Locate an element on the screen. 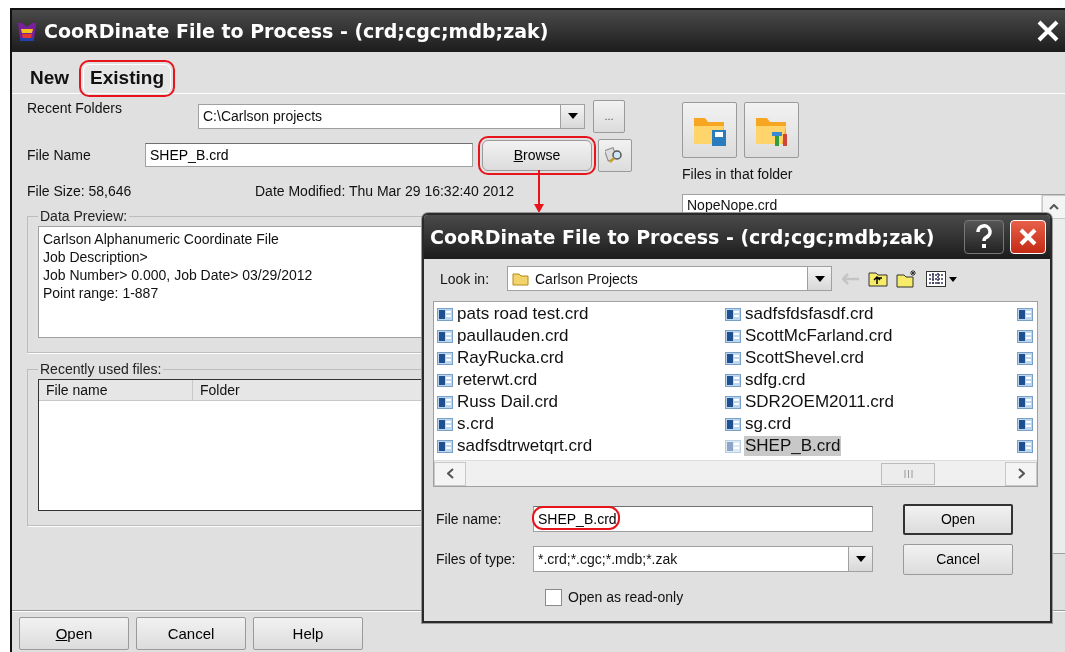 The height and width of the screenshot is (652, 1065). scroll-up-button is located at coordinates (1053, 207).